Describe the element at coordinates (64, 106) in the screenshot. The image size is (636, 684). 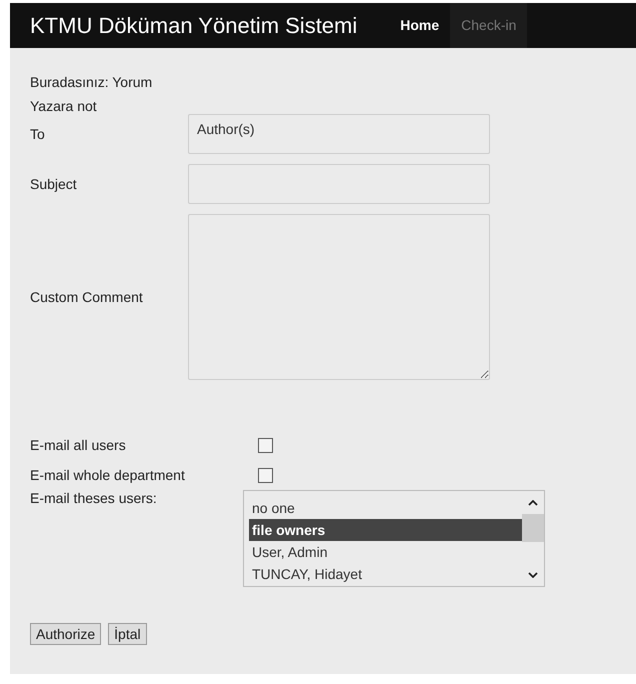
I see `form-heading: Yazara not` at that location.